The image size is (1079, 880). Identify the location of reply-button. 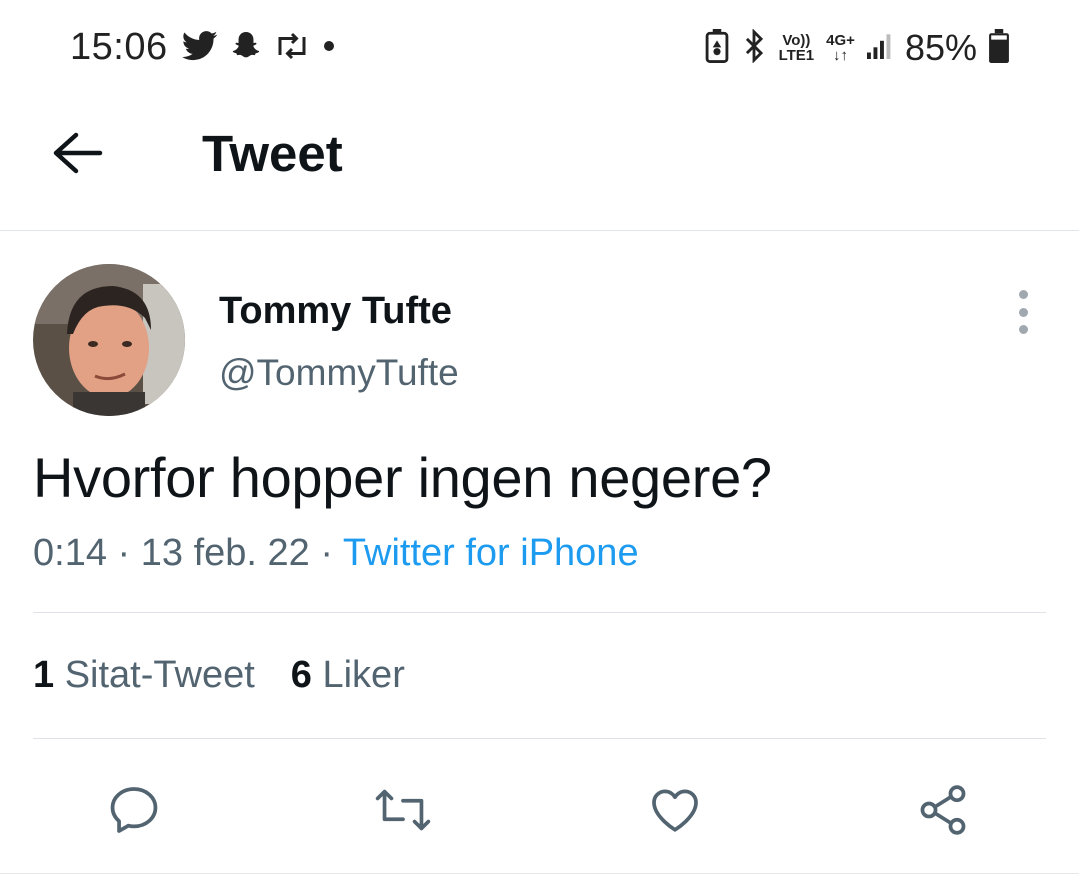
(134, 810).